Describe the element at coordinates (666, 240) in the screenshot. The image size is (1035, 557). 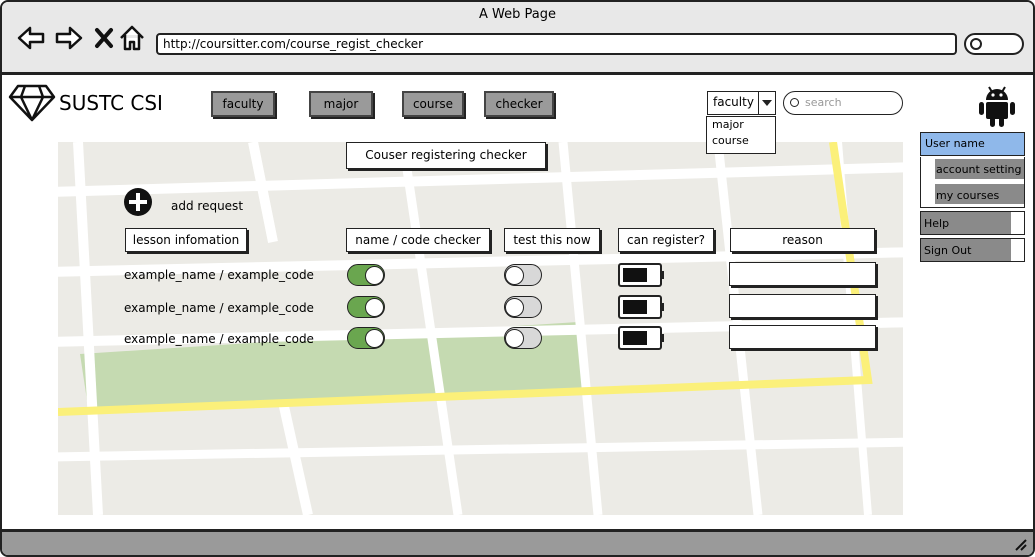
I see `header-can-register: can register?` at that location.